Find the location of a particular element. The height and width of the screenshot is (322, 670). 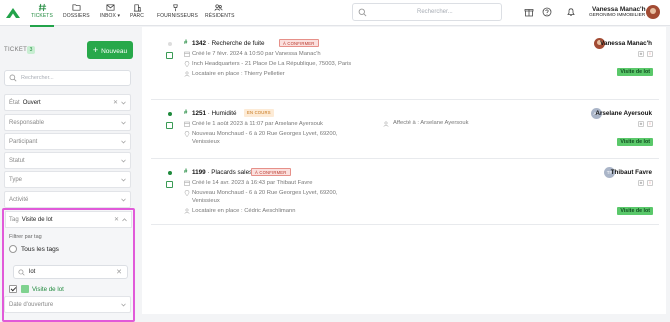

avatar is located at coordinates (653, 12).